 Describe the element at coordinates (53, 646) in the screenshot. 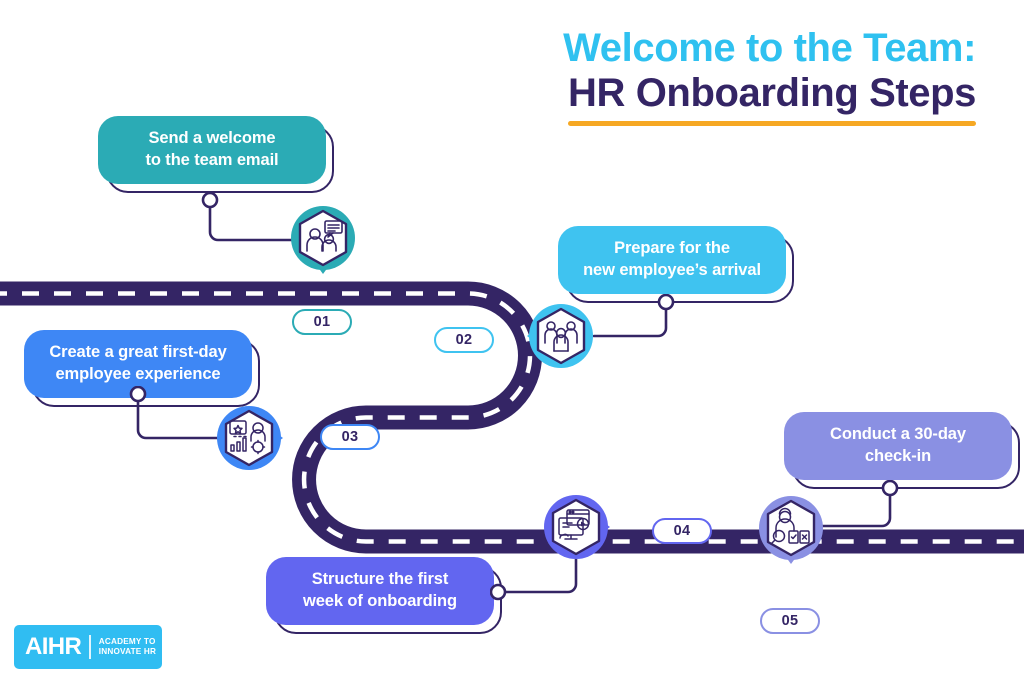

I see `logo-wordmark: AIHR` at that location.